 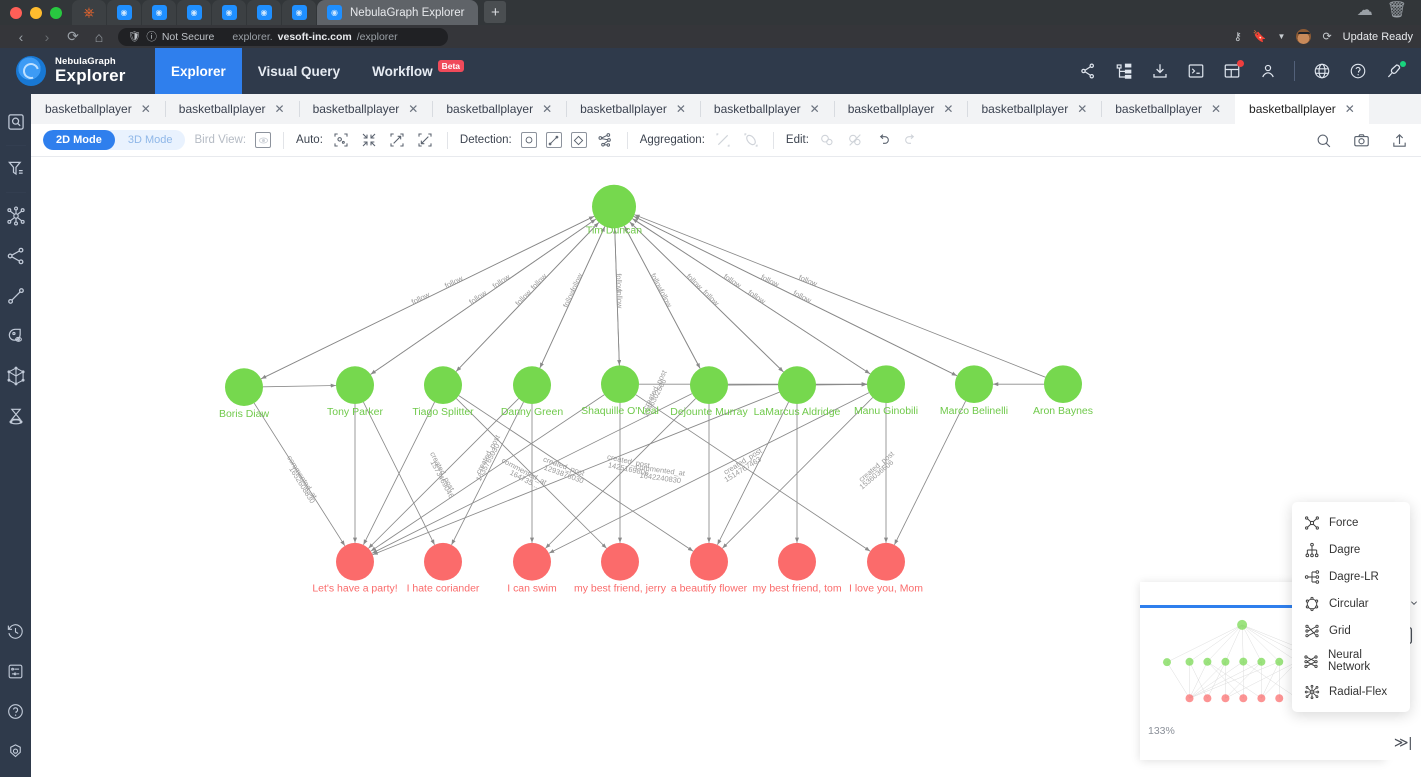 I want to click on connection-status-icon, so click(x=1395, y=70).